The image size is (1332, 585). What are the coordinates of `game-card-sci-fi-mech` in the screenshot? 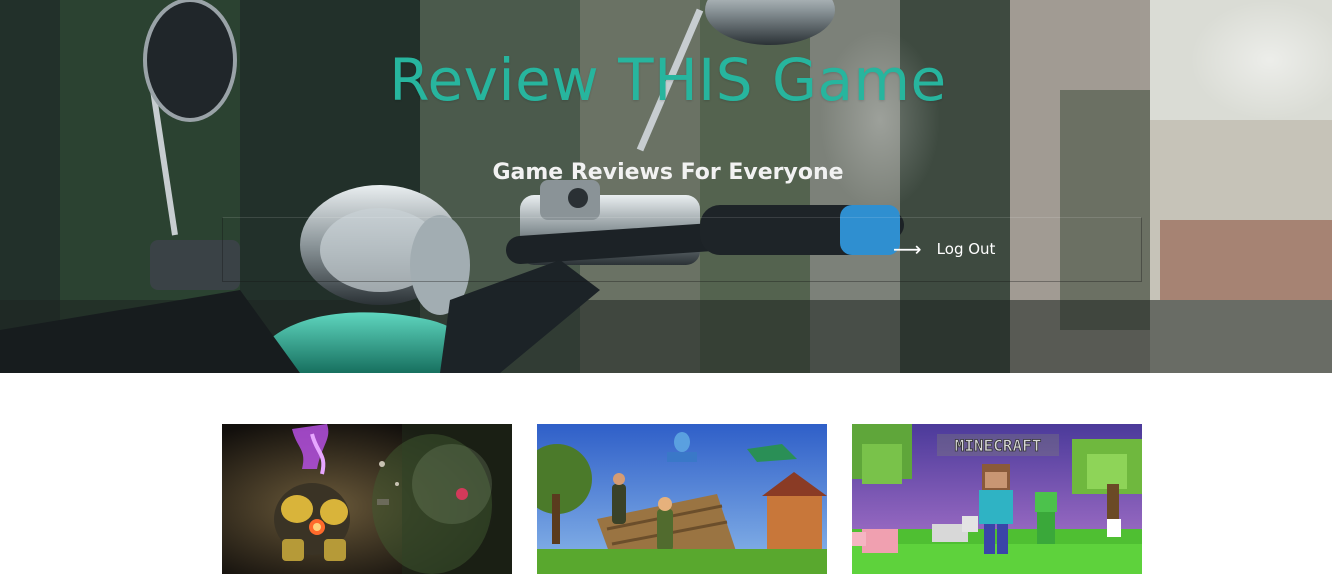 It's located at (367, 499).